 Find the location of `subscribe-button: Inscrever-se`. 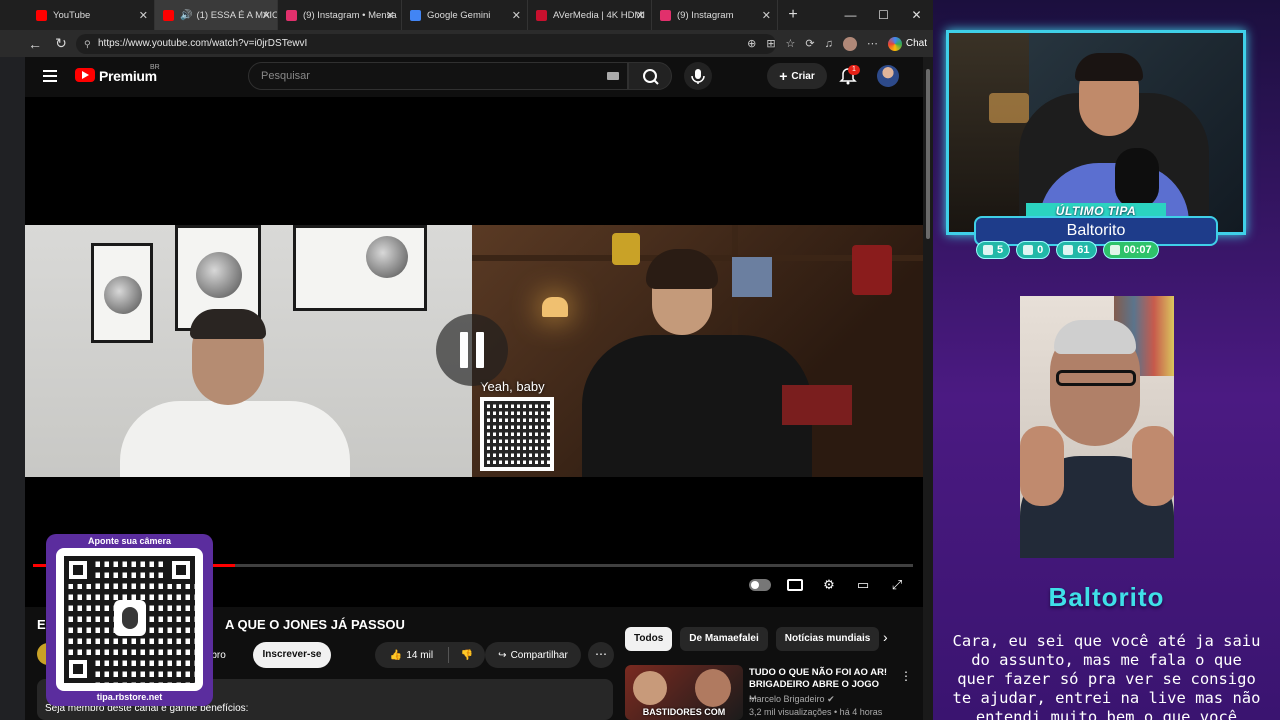

subscribe-button: Inscrever-se is located at coordinates (292, 655).